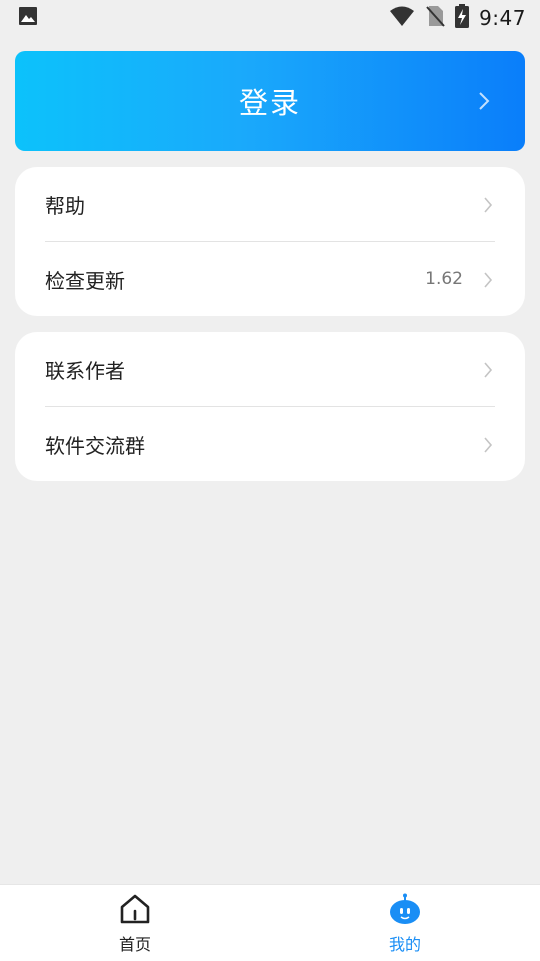  What do you see at coordinates (85, 280) in the screenshot?
I see `check-update-label: 检查更新` at bounding box center [85, 280].